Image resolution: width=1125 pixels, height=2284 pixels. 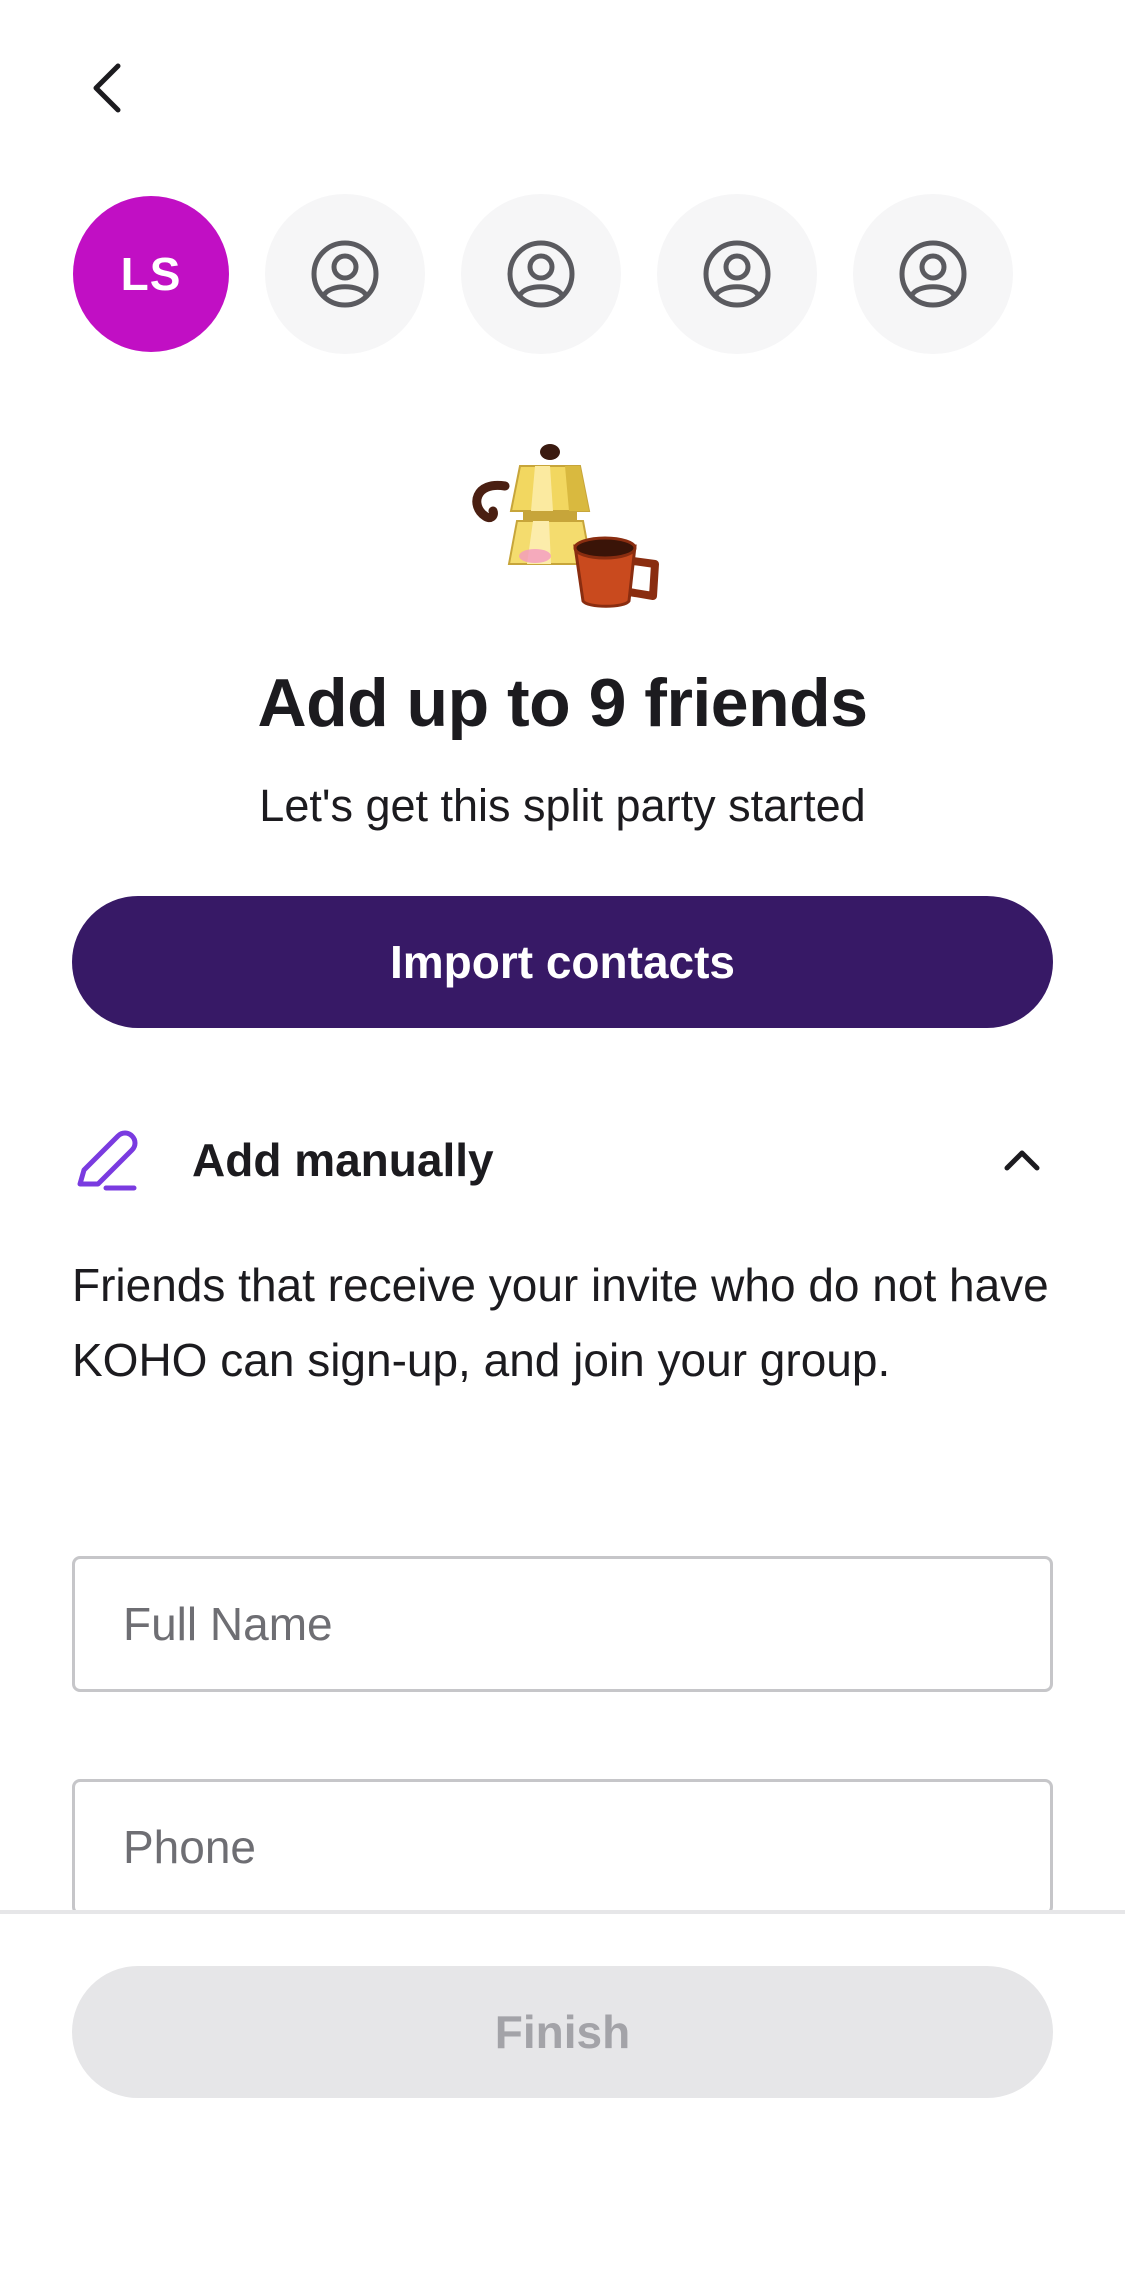 What do you see at coordinates (562, 962) in the screenshot?
I see `import-contacts-button: Import contacts` at bounding box center [562, 962].